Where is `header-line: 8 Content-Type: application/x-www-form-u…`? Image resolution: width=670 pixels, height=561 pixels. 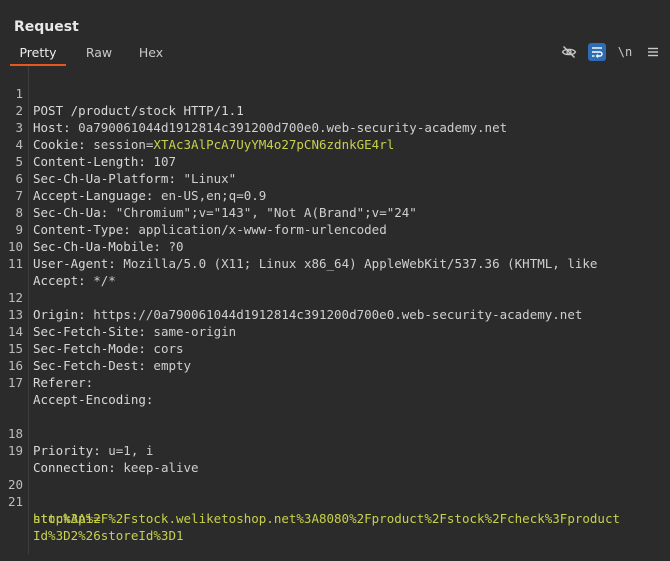 header-line: 8 Content-Type: application/x-www-form-u… is located at coordinates (335, 212).